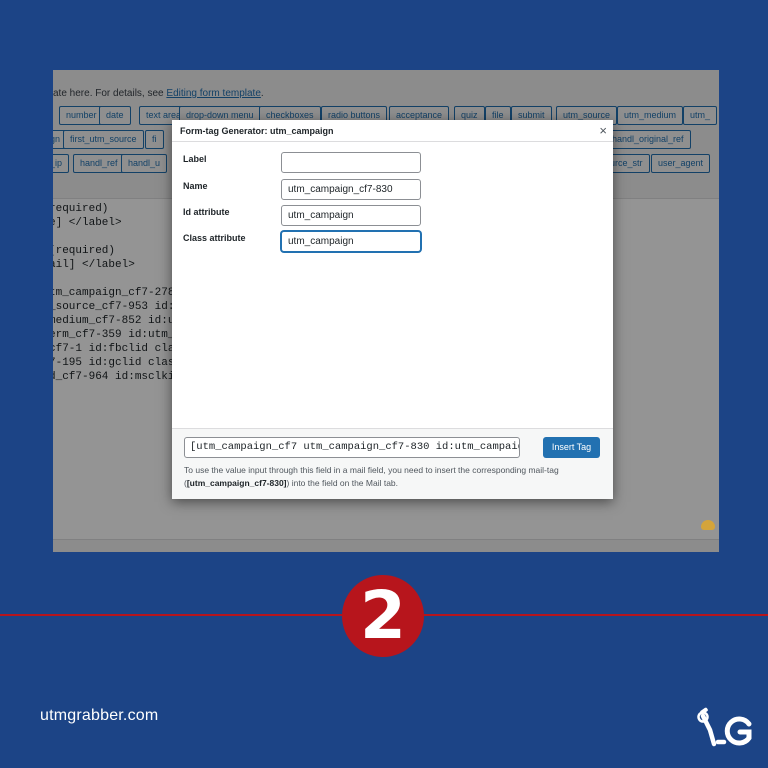 This screenshot has height=768, width=768. Describe the element at coordinates (351, 189) in the screenshot. I see `name-input` at that location.